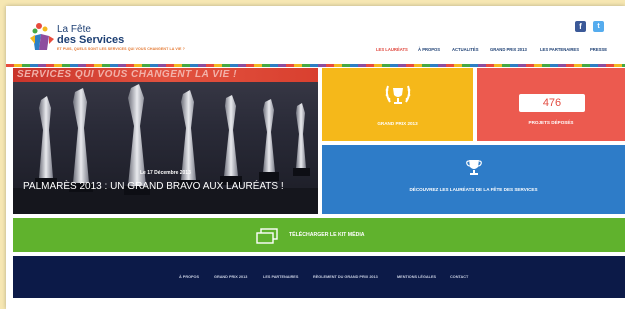 This screenshot has height=309, width=625. What do you see at coordinates (508, 49) in the screenshot?
I see `nav-grand-prix: GRAND PRIX 2013` at bounding box center [508, 49].